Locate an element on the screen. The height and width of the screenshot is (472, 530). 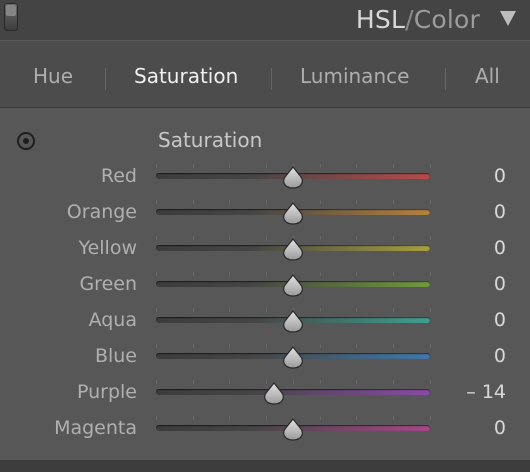
slider-row-aqua: Aqua 0 is located at coordinates (265, 326).